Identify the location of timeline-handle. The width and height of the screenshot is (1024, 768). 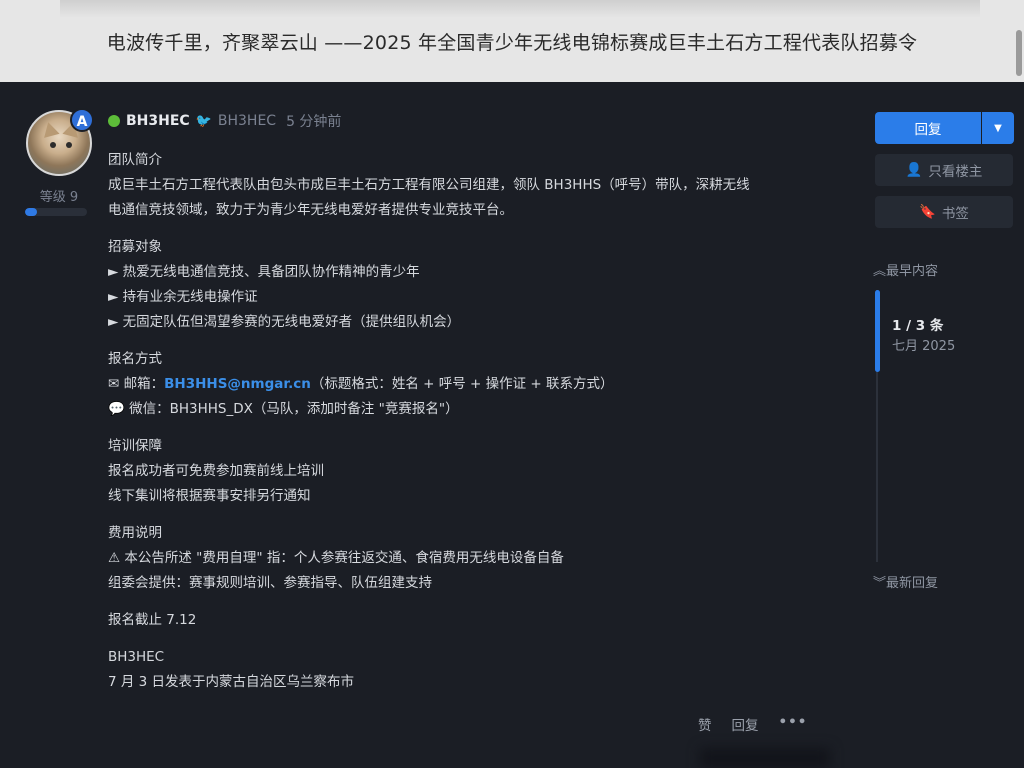
(877, 331).